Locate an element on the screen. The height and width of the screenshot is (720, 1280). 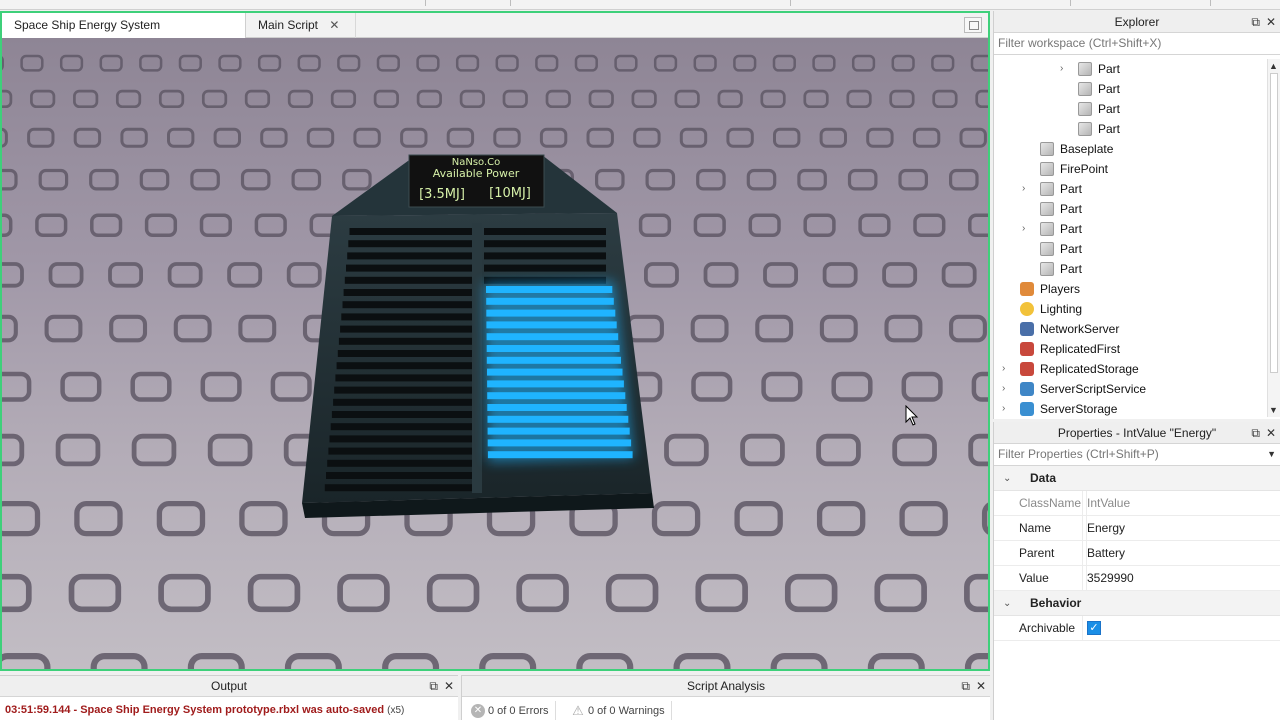
battery-model: NaNso.Co Available Power [3.5MJ] [10MJ] is located at coordinates (478, 336).